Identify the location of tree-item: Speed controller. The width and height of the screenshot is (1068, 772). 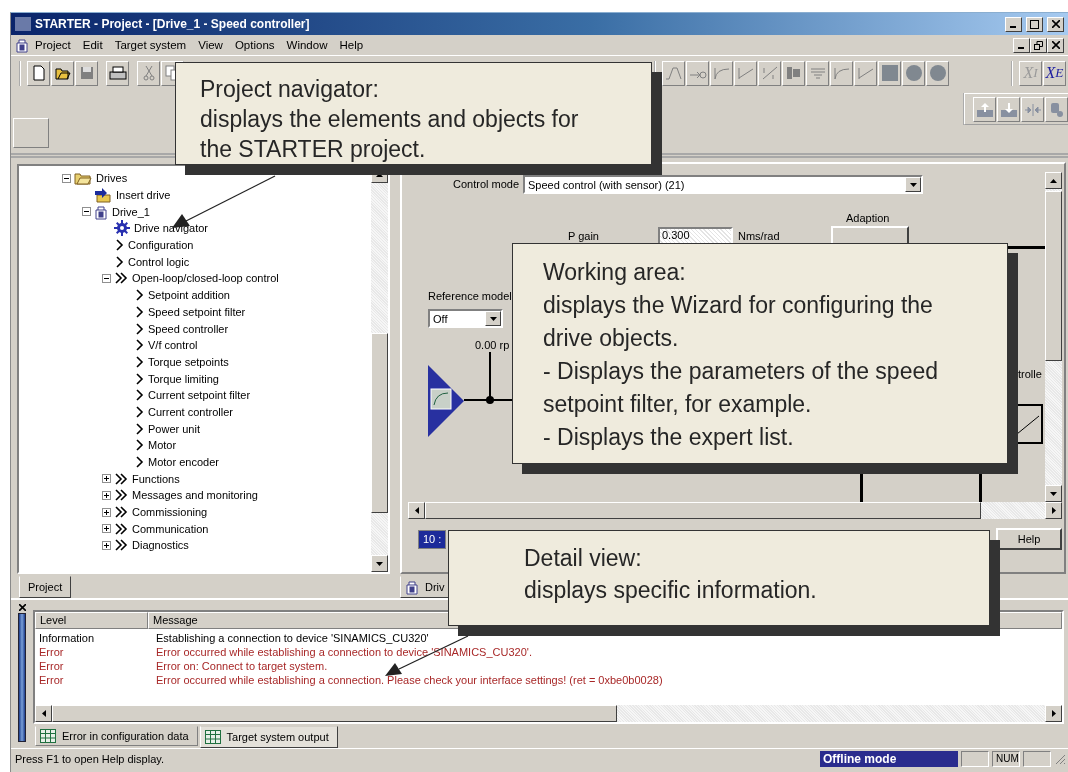
(188, 328).